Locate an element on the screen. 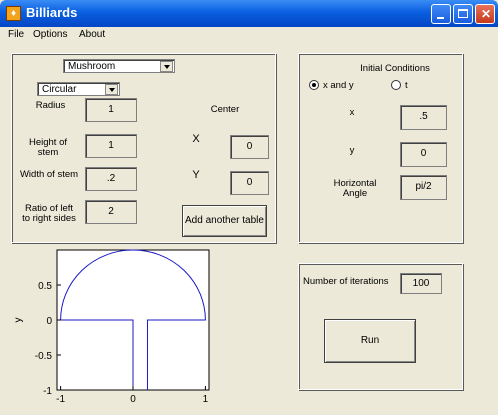  x-tick-label: -1 is located at coordinates (60, 399).